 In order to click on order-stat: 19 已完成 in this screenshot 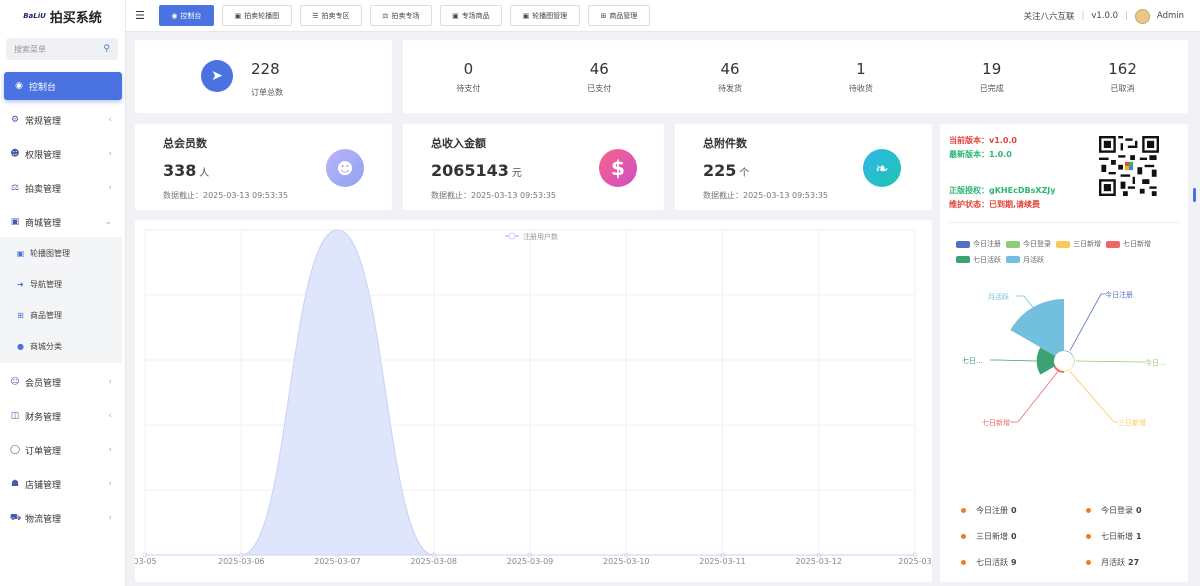, I will do `click(991, 77)`.